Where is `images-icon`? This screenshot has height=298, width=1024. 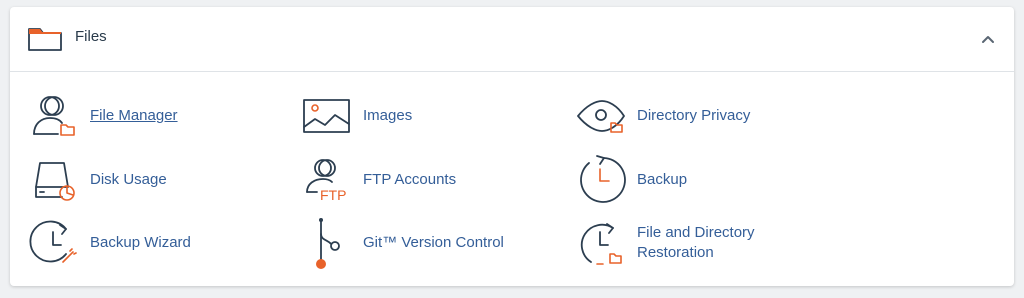
images-icon is located at coordinates (328, 116).